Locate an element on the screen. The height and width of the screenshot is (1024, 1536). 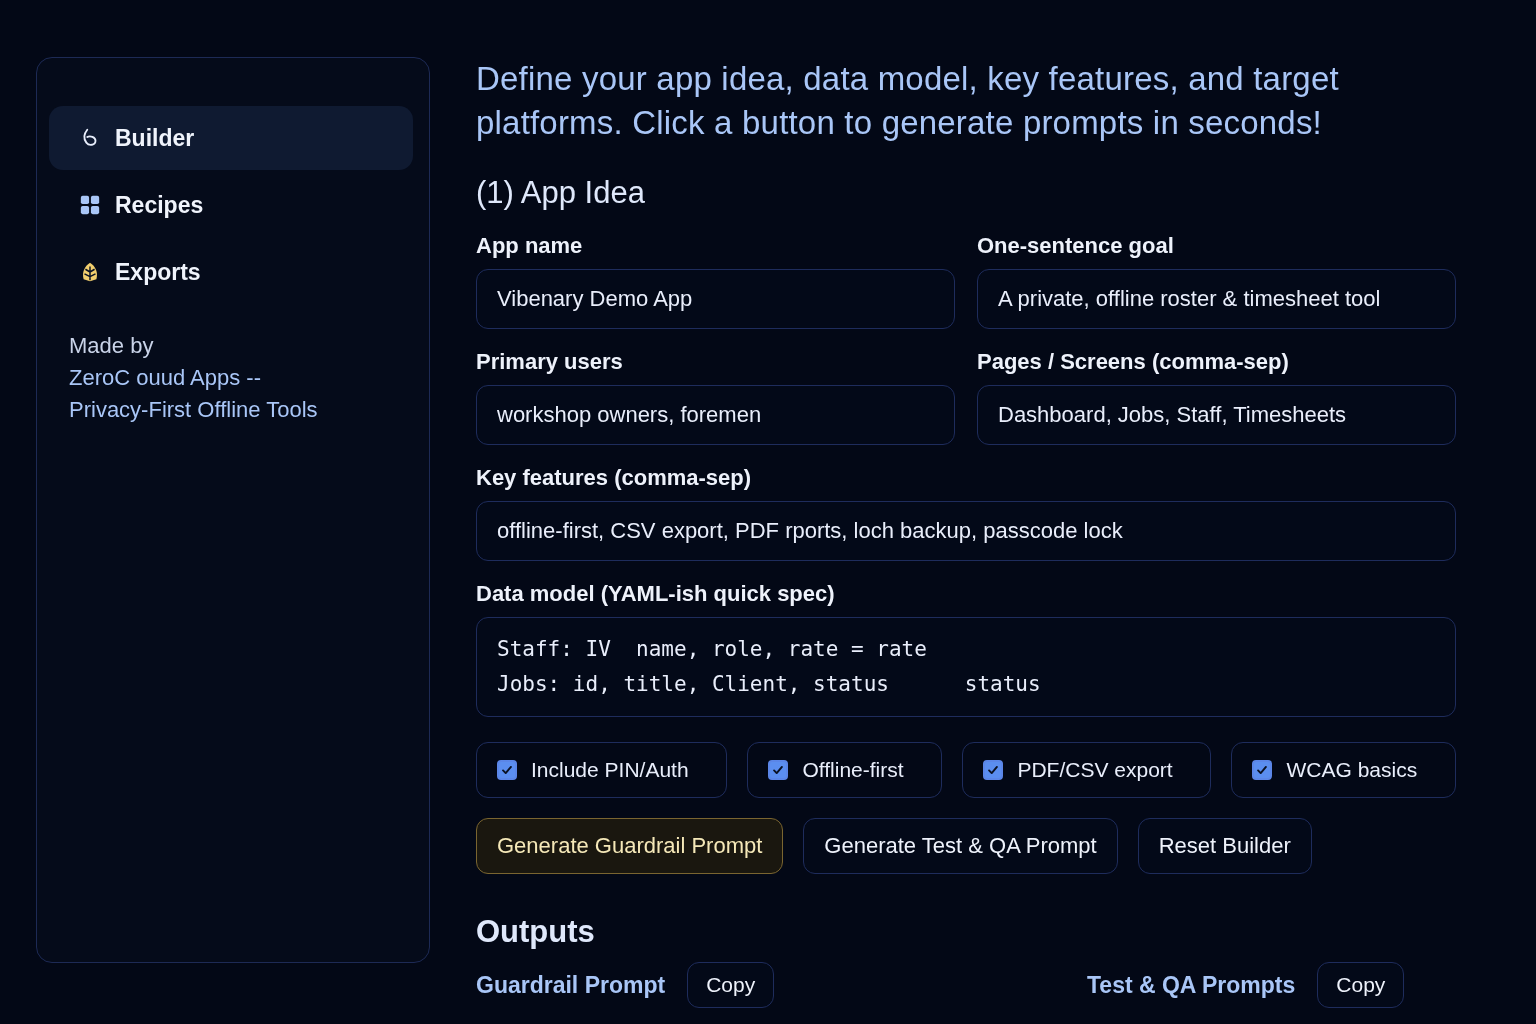
action-button: Reset Builder is located at coordinates (1224, 846).